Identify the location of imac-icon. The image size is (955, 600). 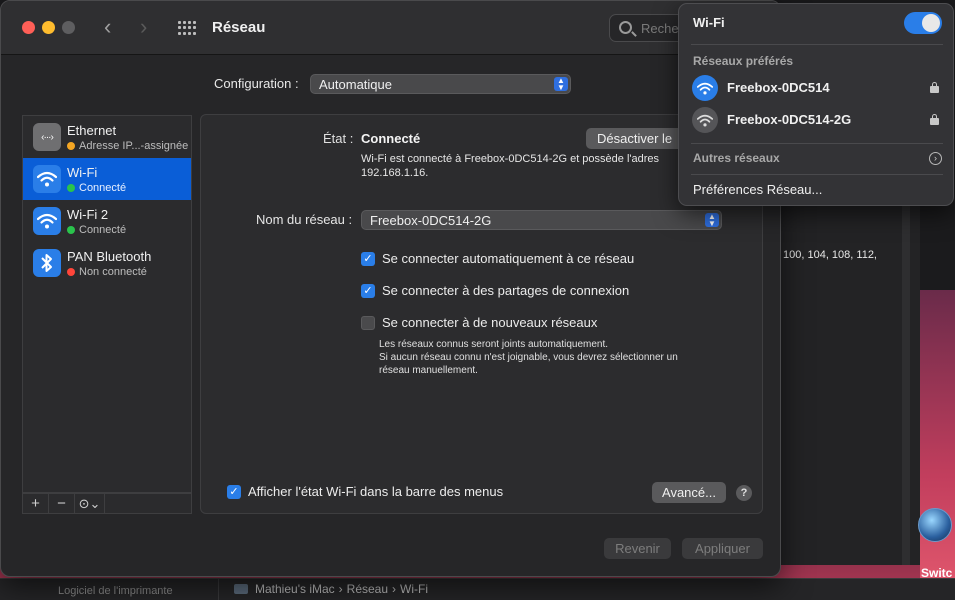
(241, 589).